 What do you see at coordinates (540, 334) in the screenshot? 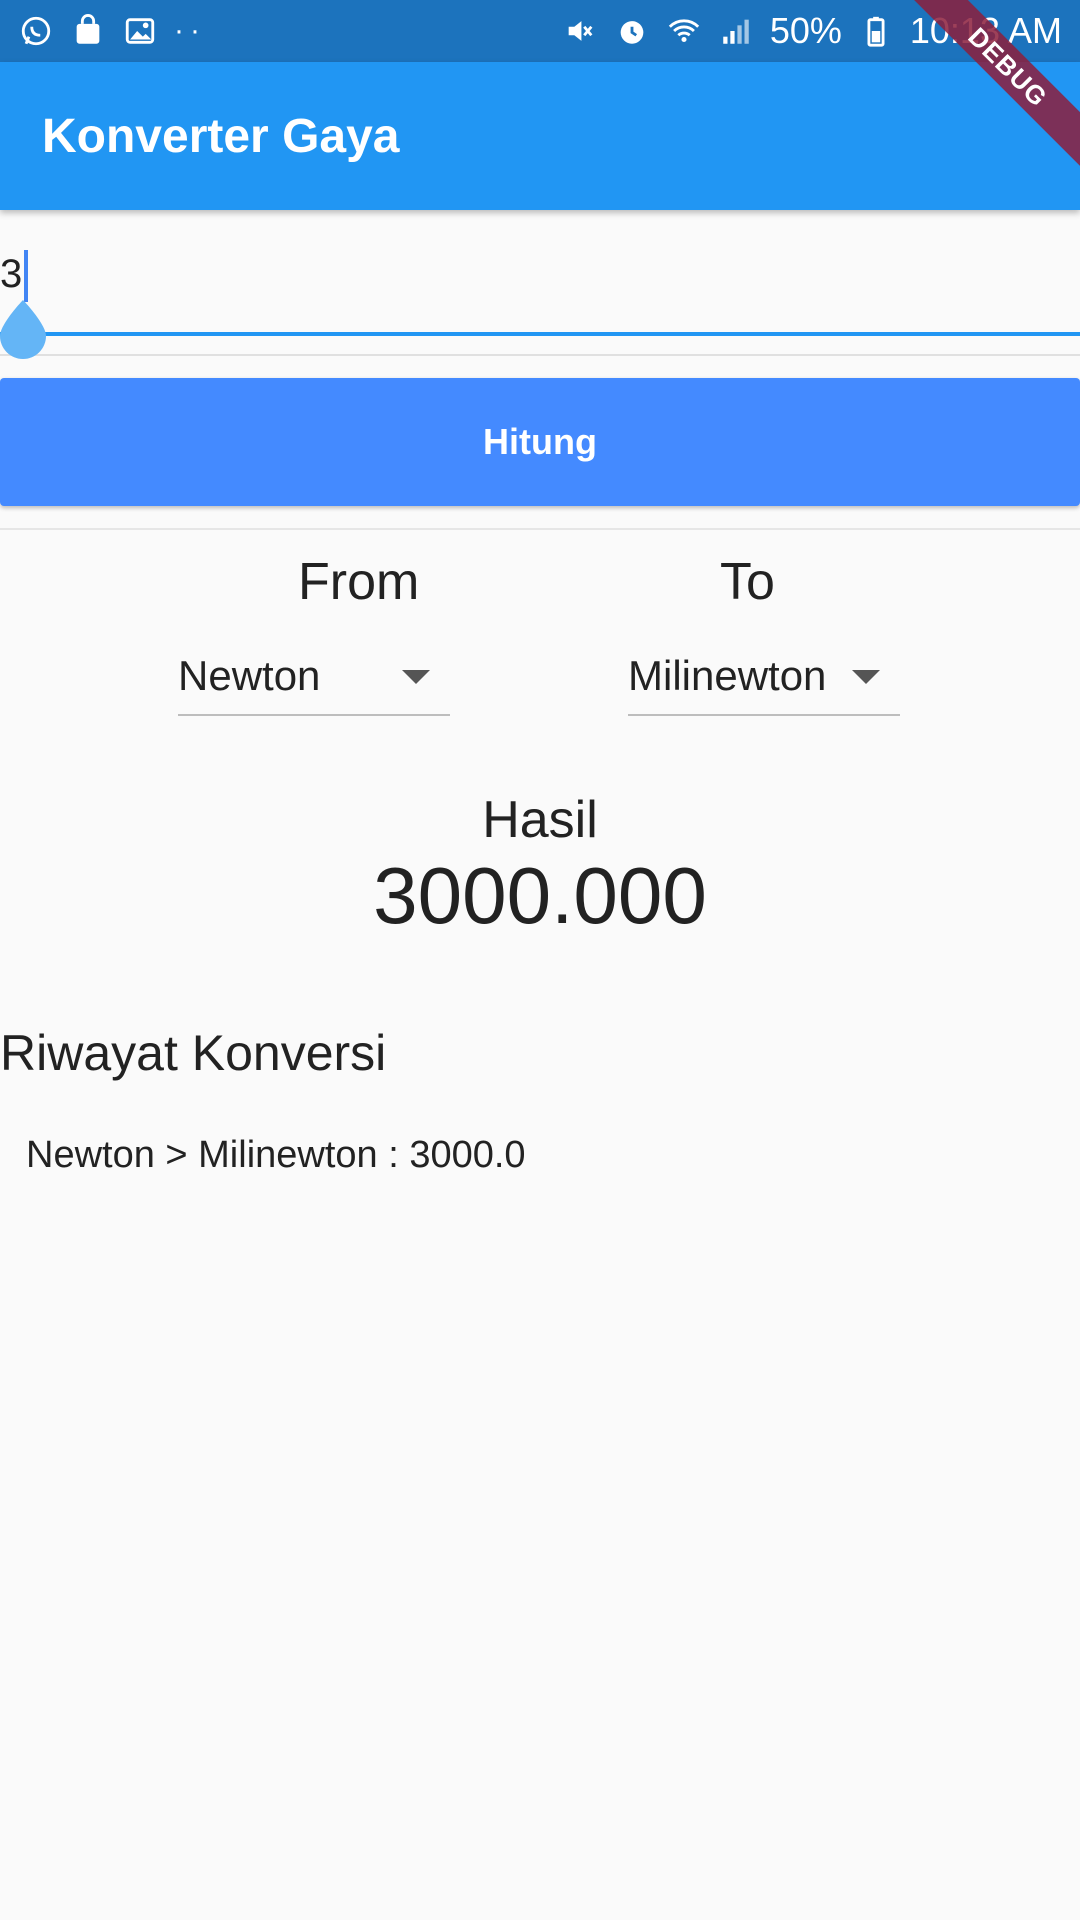
I see `input-focus-underline` at bounding box center [540, 334].